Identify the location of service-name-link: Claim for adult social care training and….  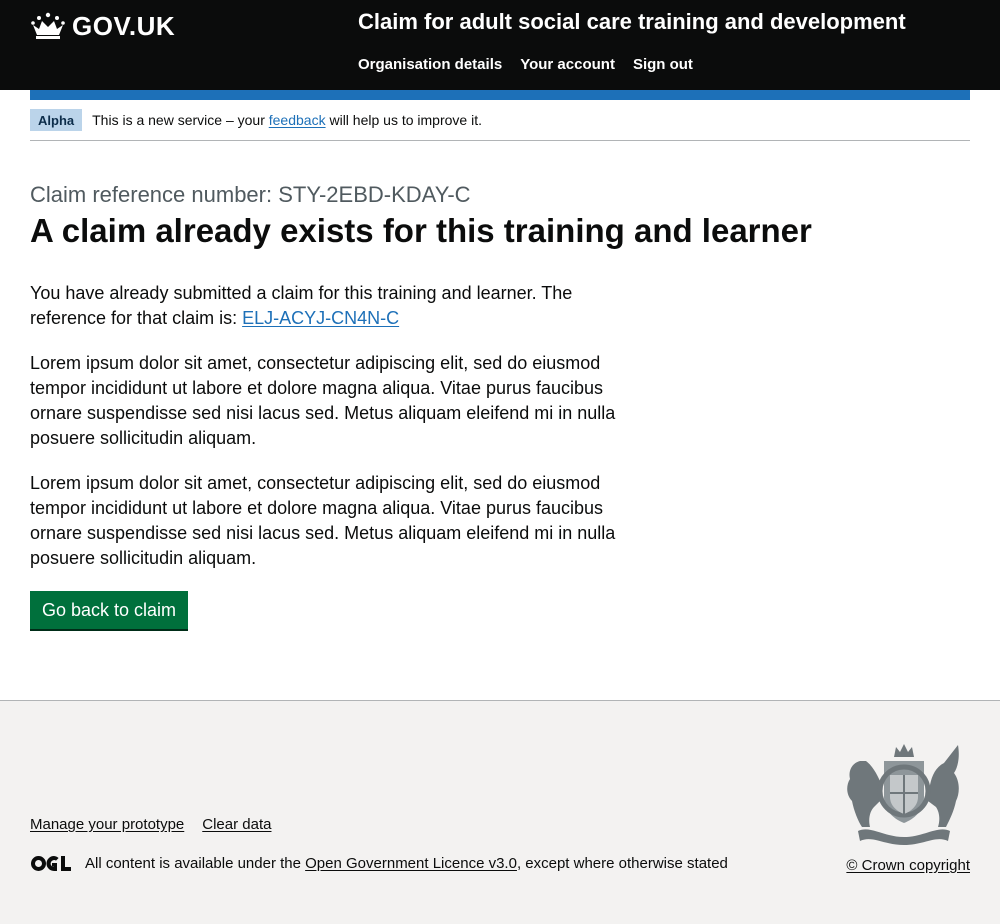
(632, 22).